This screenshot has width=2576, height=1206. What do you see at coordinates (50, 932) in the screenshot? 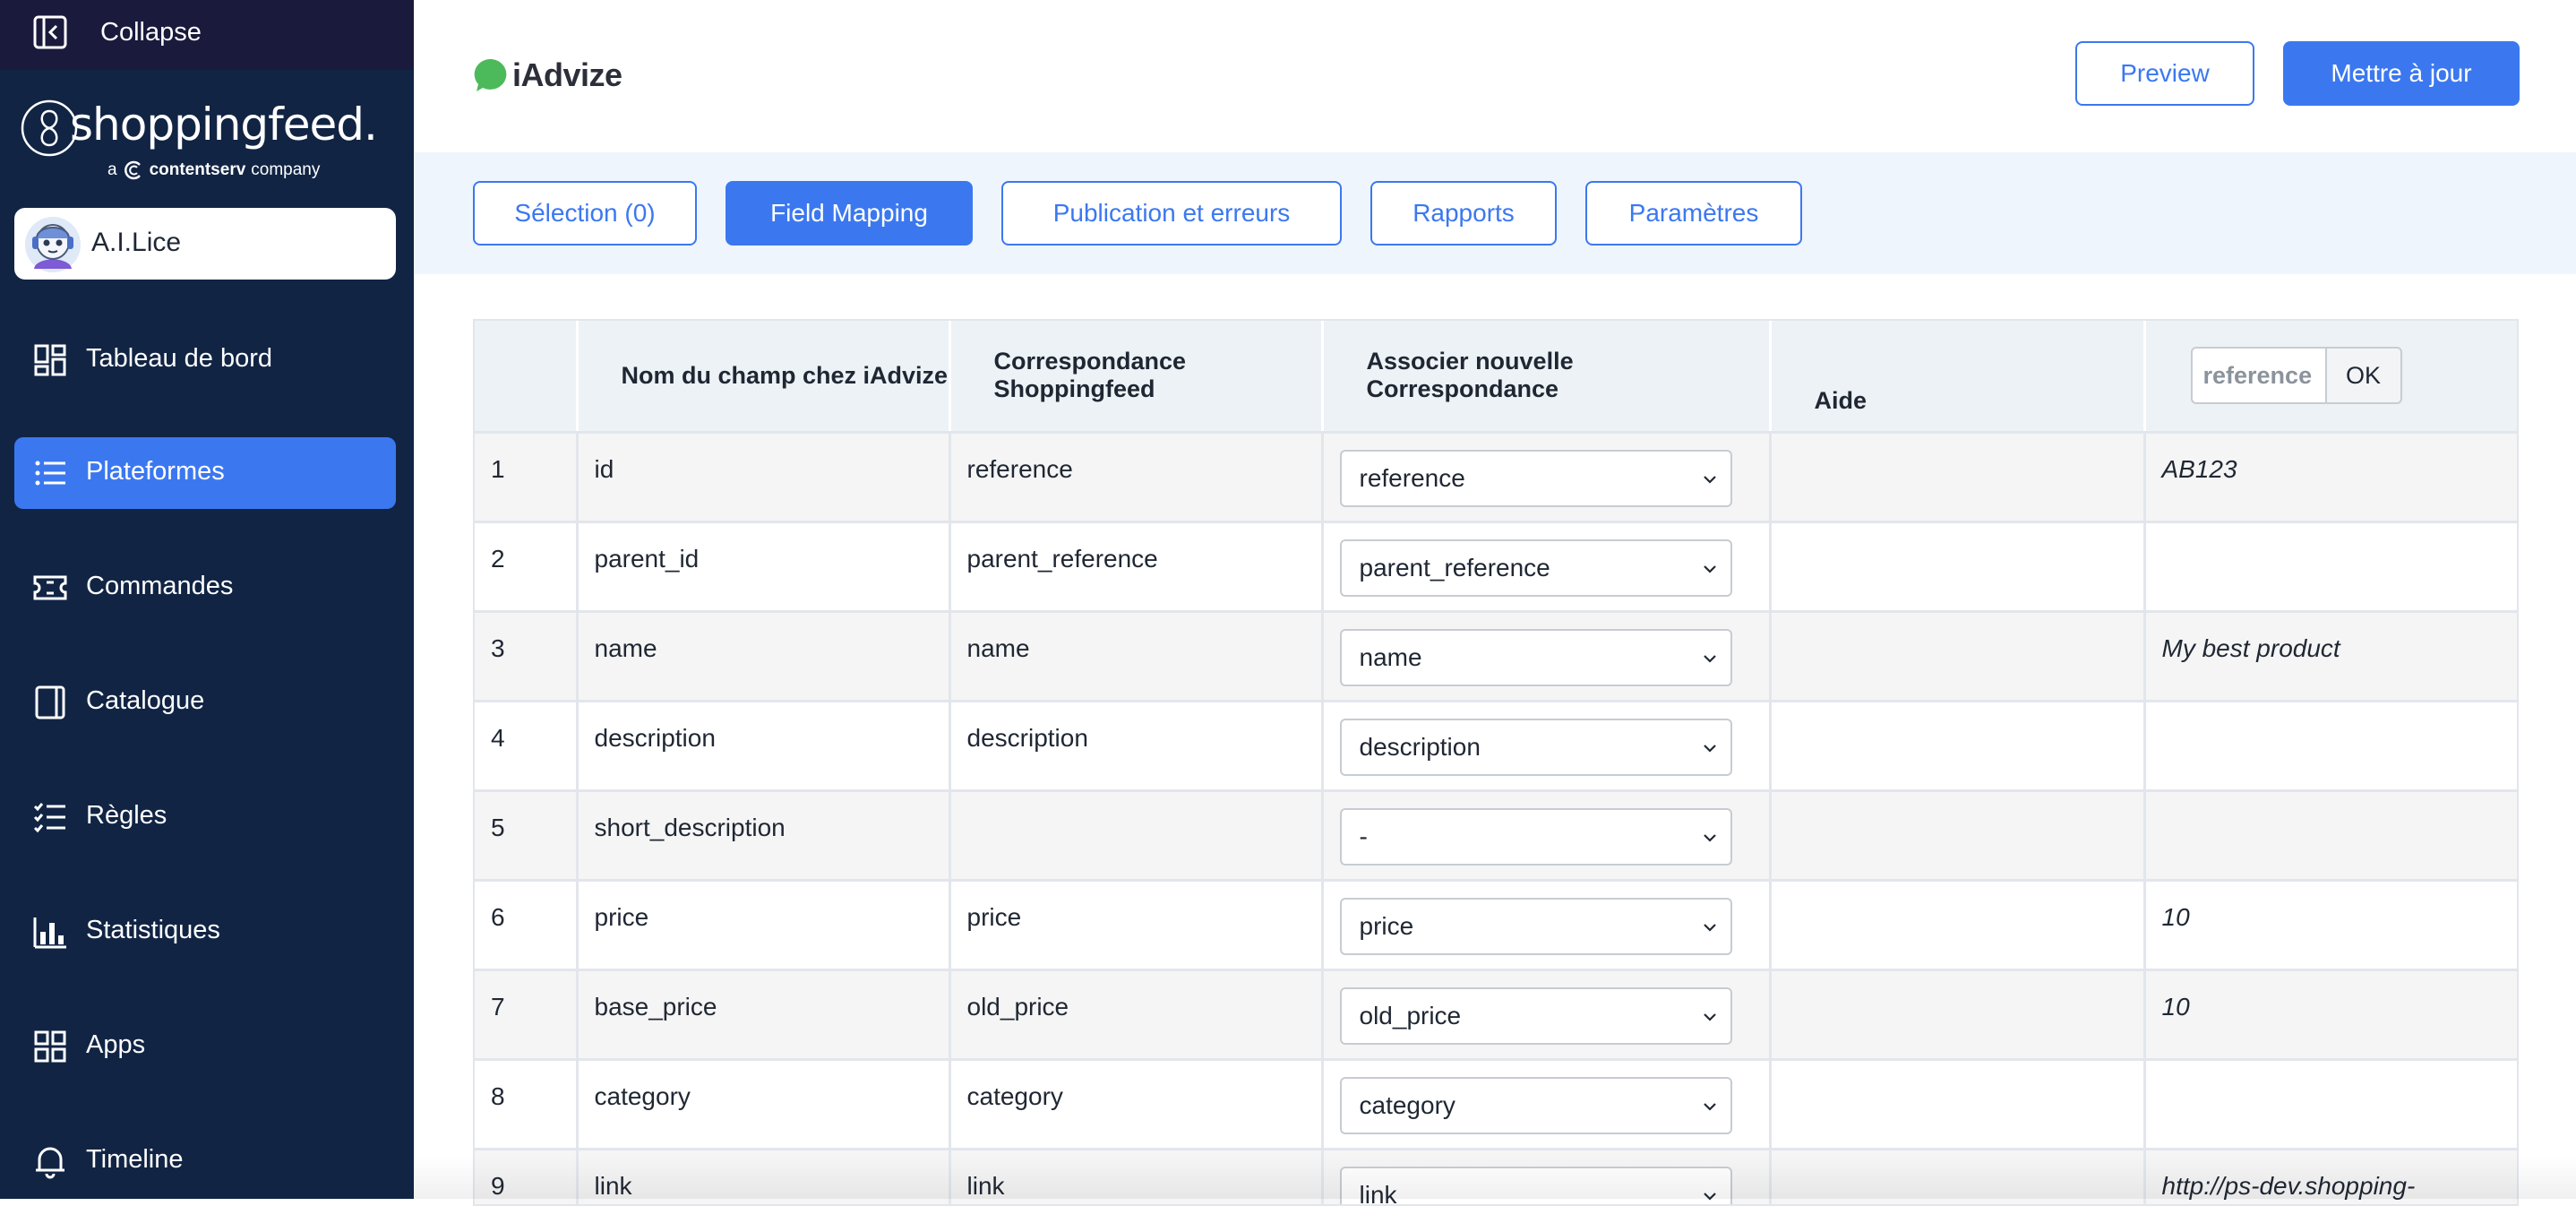
I see `bar-chart-icon` at bounding box center [50, 932].